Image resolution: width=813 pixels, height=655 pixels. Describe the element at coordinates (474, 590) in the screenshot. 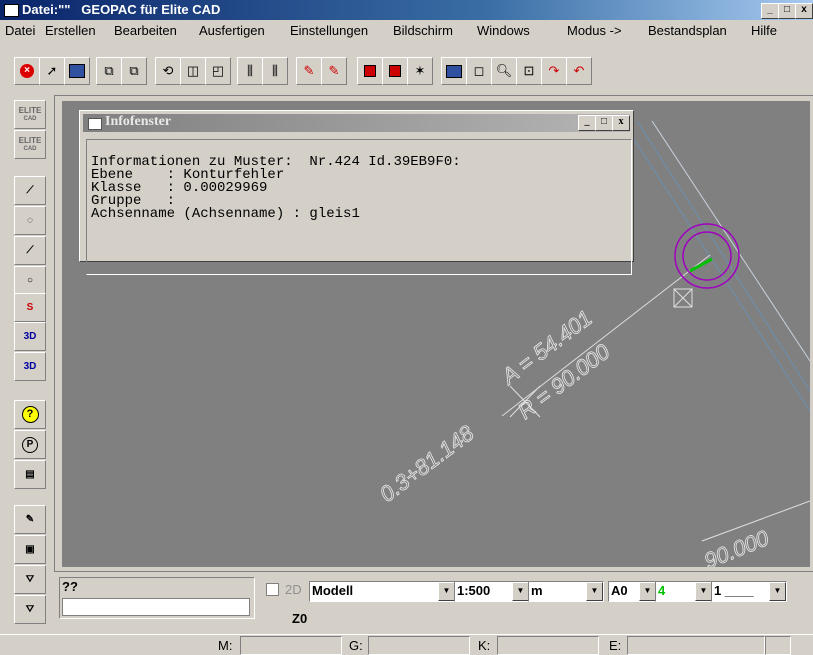

I see `scale-value: 1:500` at that location.